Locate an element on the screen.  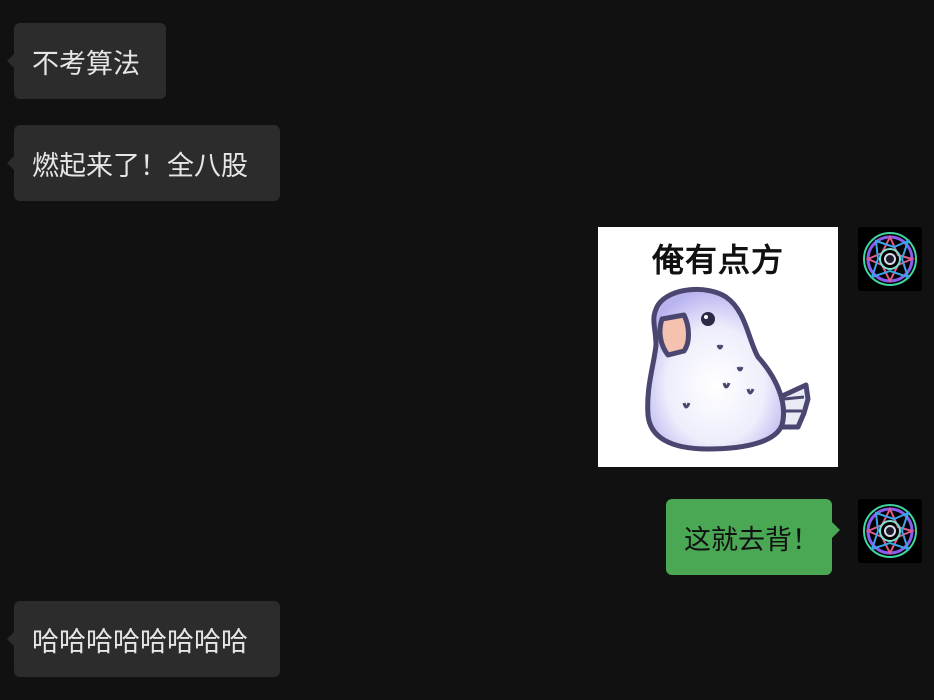
incoming-message-bubble: 燃起来了！全八股 is located at coordinates (143, 163).